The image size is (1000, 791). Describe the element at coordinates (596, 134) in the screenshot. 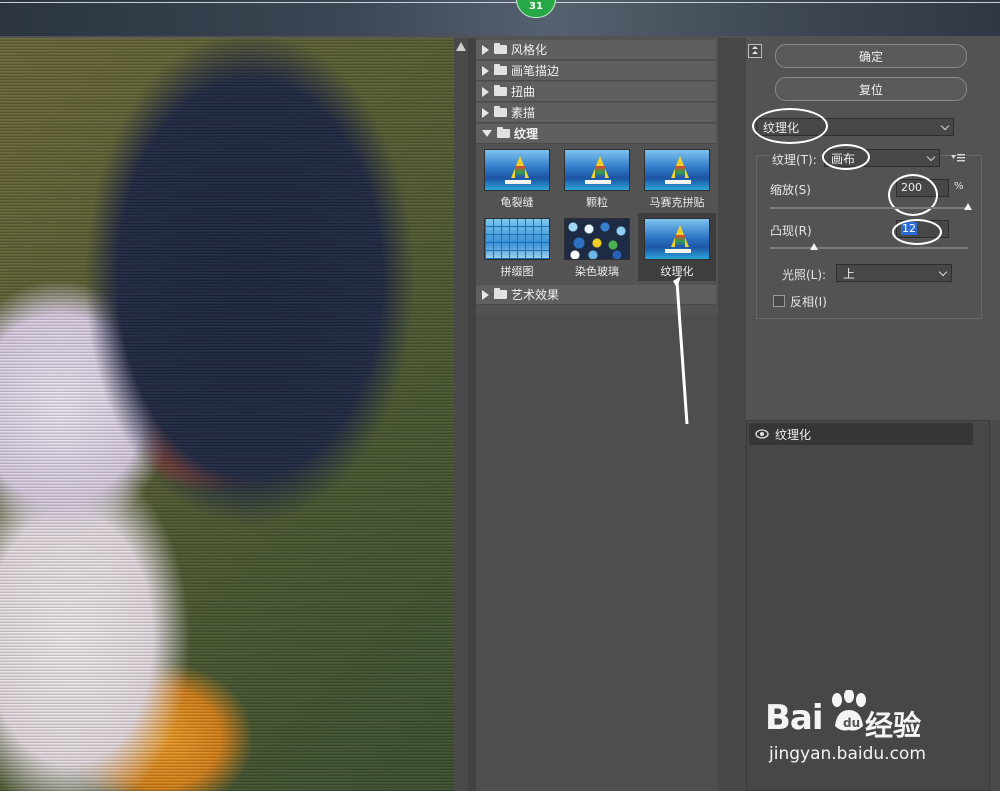

I see `category-texture: 纹理` at that location.